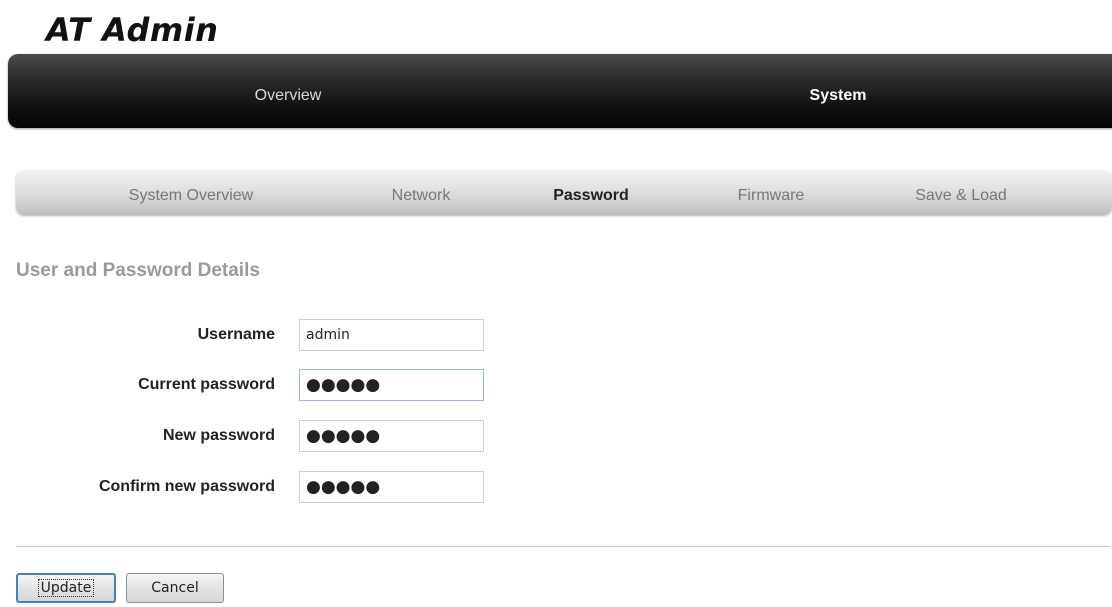 The image size is (1112, 607). I want to click on confirm-password-row: Confirm new password, so click(250, 487).